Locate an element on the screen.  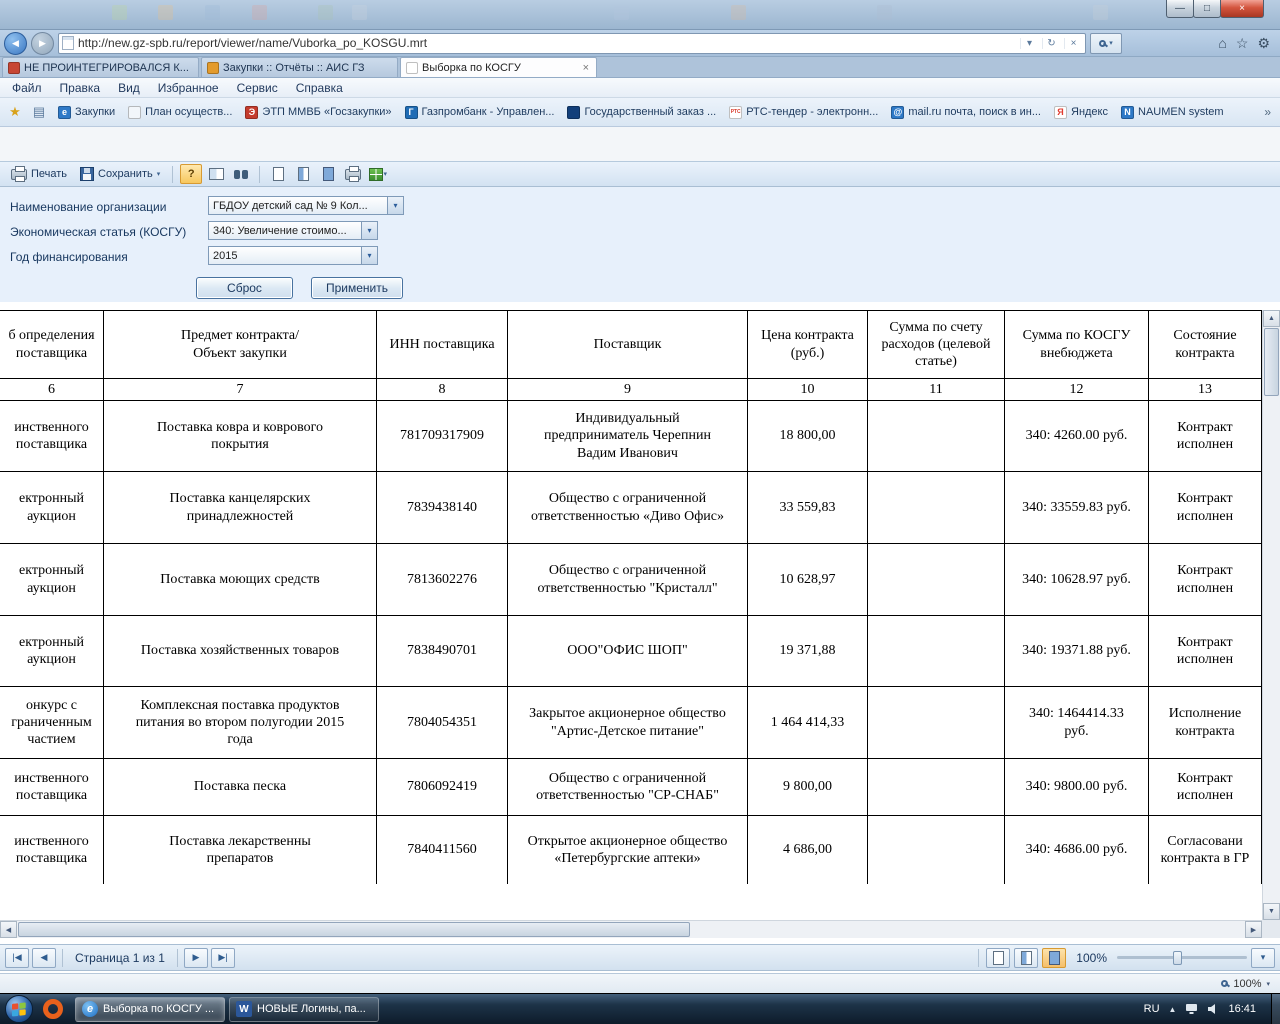
parameters-button is located at coordinates (216, 174).